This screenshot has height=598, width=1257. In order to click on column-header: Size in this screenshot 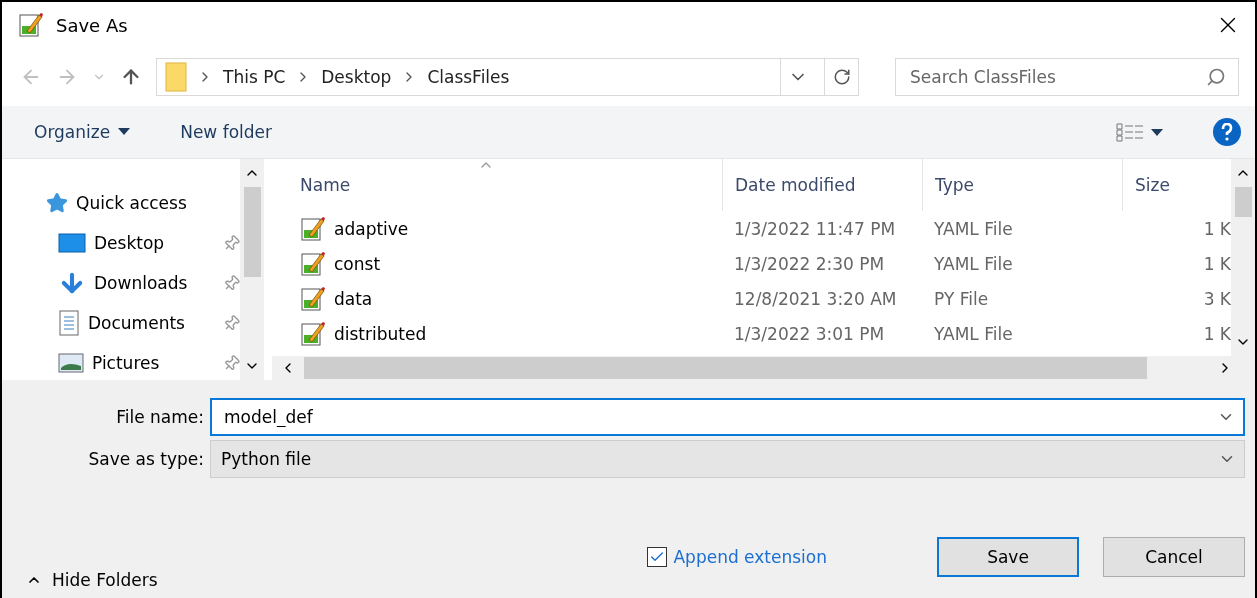, I will do `click(1152, 185)`.